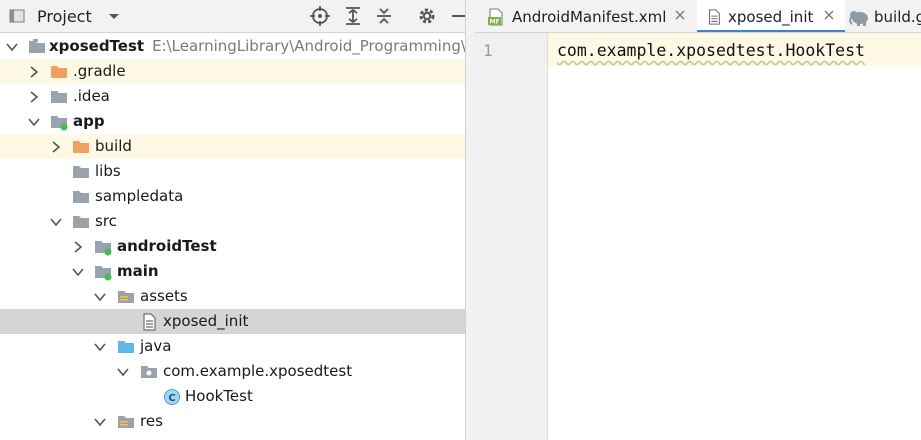 The height and width of the screenshot is (440, 921). I want to click on tab-android-manifest: MF AndroidManifest.xml, so click(586, 16).